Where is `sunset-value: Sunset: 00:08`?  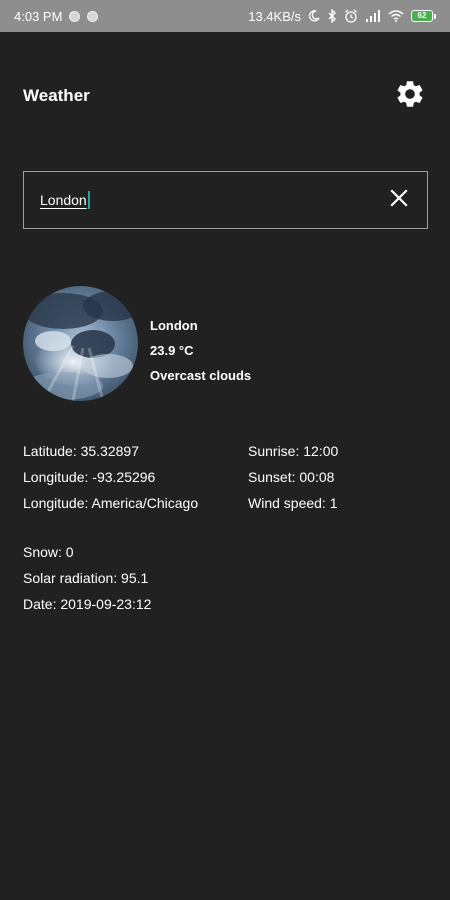 sunset-value: Sunset: 00:08 is located at coordinates (291, 477).